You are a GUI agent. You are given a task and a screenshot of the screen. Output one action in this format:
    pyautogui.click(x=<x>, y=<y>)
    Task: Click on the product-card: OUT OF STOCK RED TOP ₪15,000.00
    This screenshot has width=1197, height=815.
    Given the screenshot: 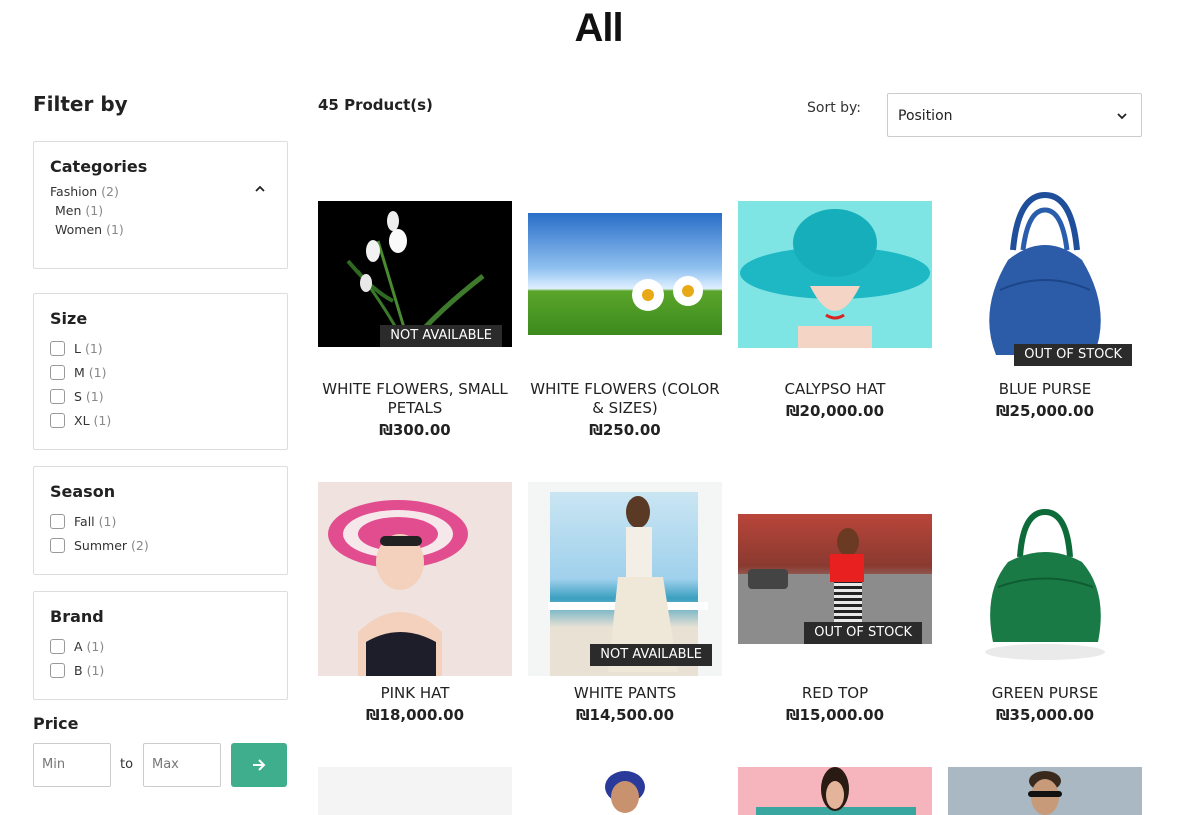 What is the action you would take?
    pyautogui.click(x=835, y=604)
    